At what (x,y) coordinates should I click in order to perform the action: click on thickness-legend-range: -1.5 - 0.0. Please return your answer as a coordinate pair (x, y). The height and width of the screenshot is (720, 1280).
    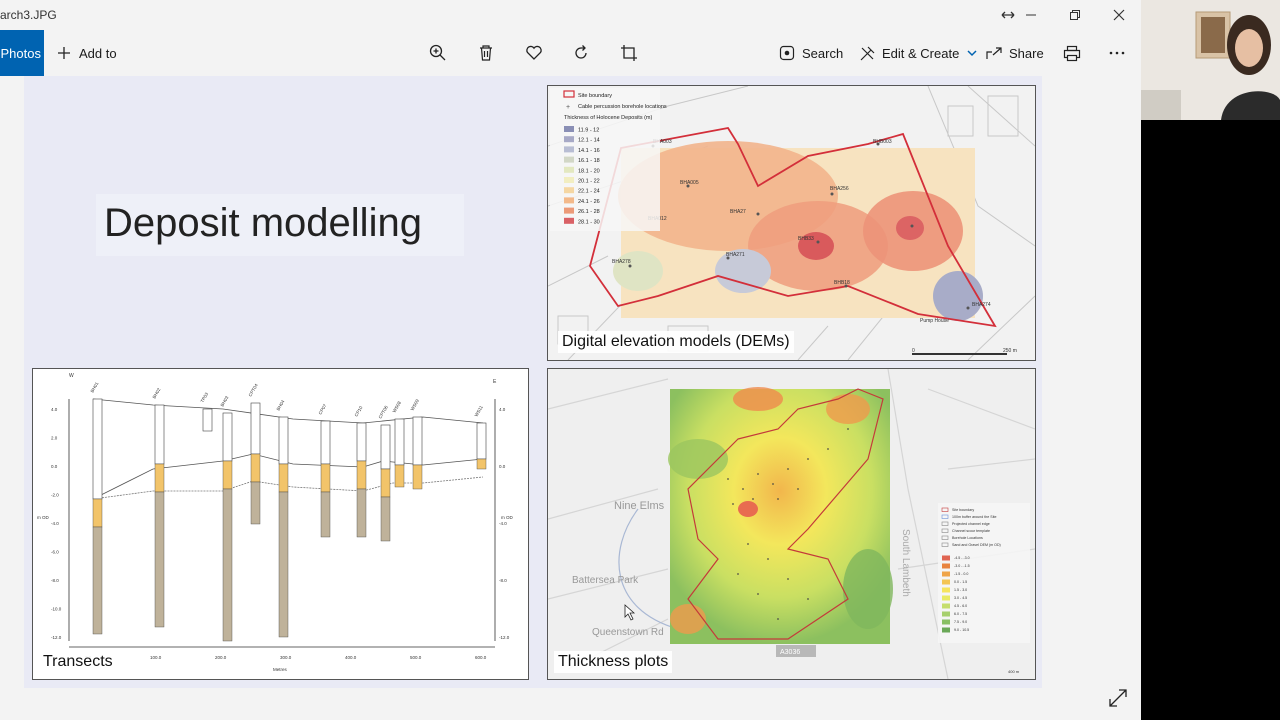
    Looking at the image, I should click on (961, 574).